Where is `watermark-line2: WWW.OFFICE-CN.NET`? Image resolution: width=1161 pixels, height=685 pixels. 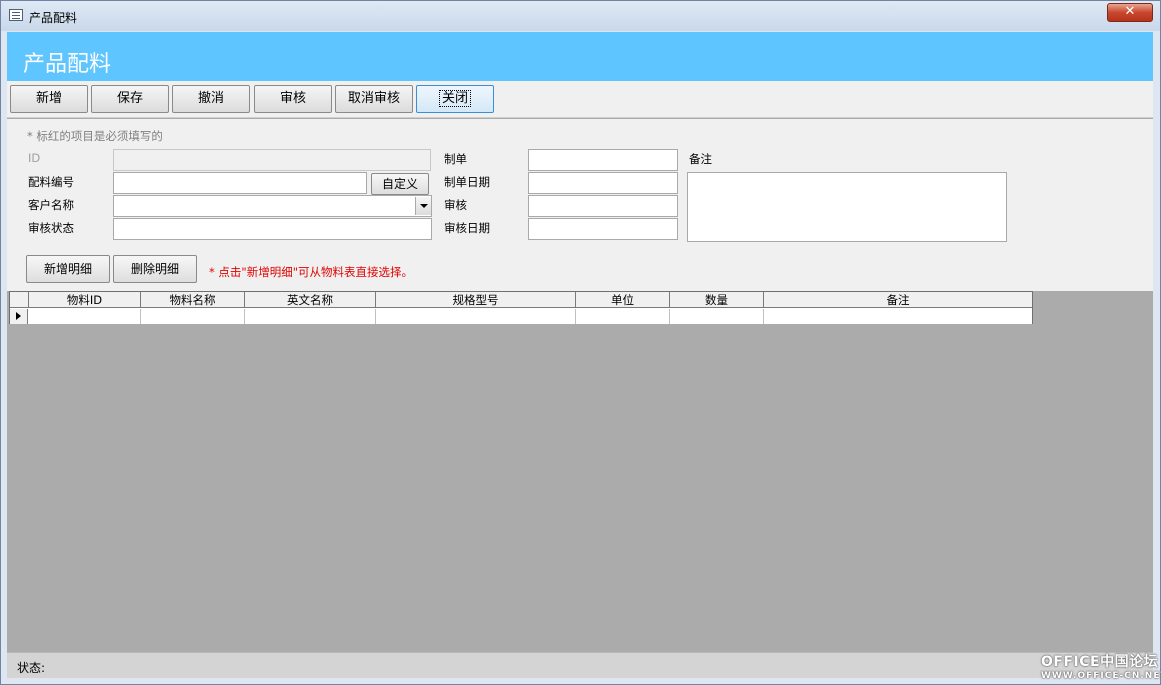
watermark-line2: WWW.OFFICE-CN.NET is located at coordinates (1101, 676).